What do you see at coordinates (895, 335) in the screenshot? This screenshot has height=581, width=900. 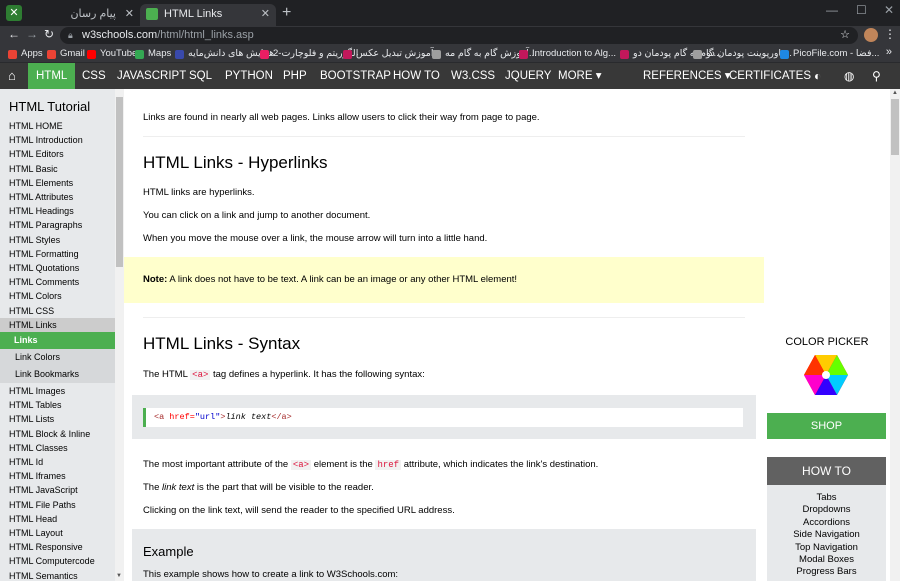 I see `page-scrollbar: ▲` at bounding box center [895, 335].